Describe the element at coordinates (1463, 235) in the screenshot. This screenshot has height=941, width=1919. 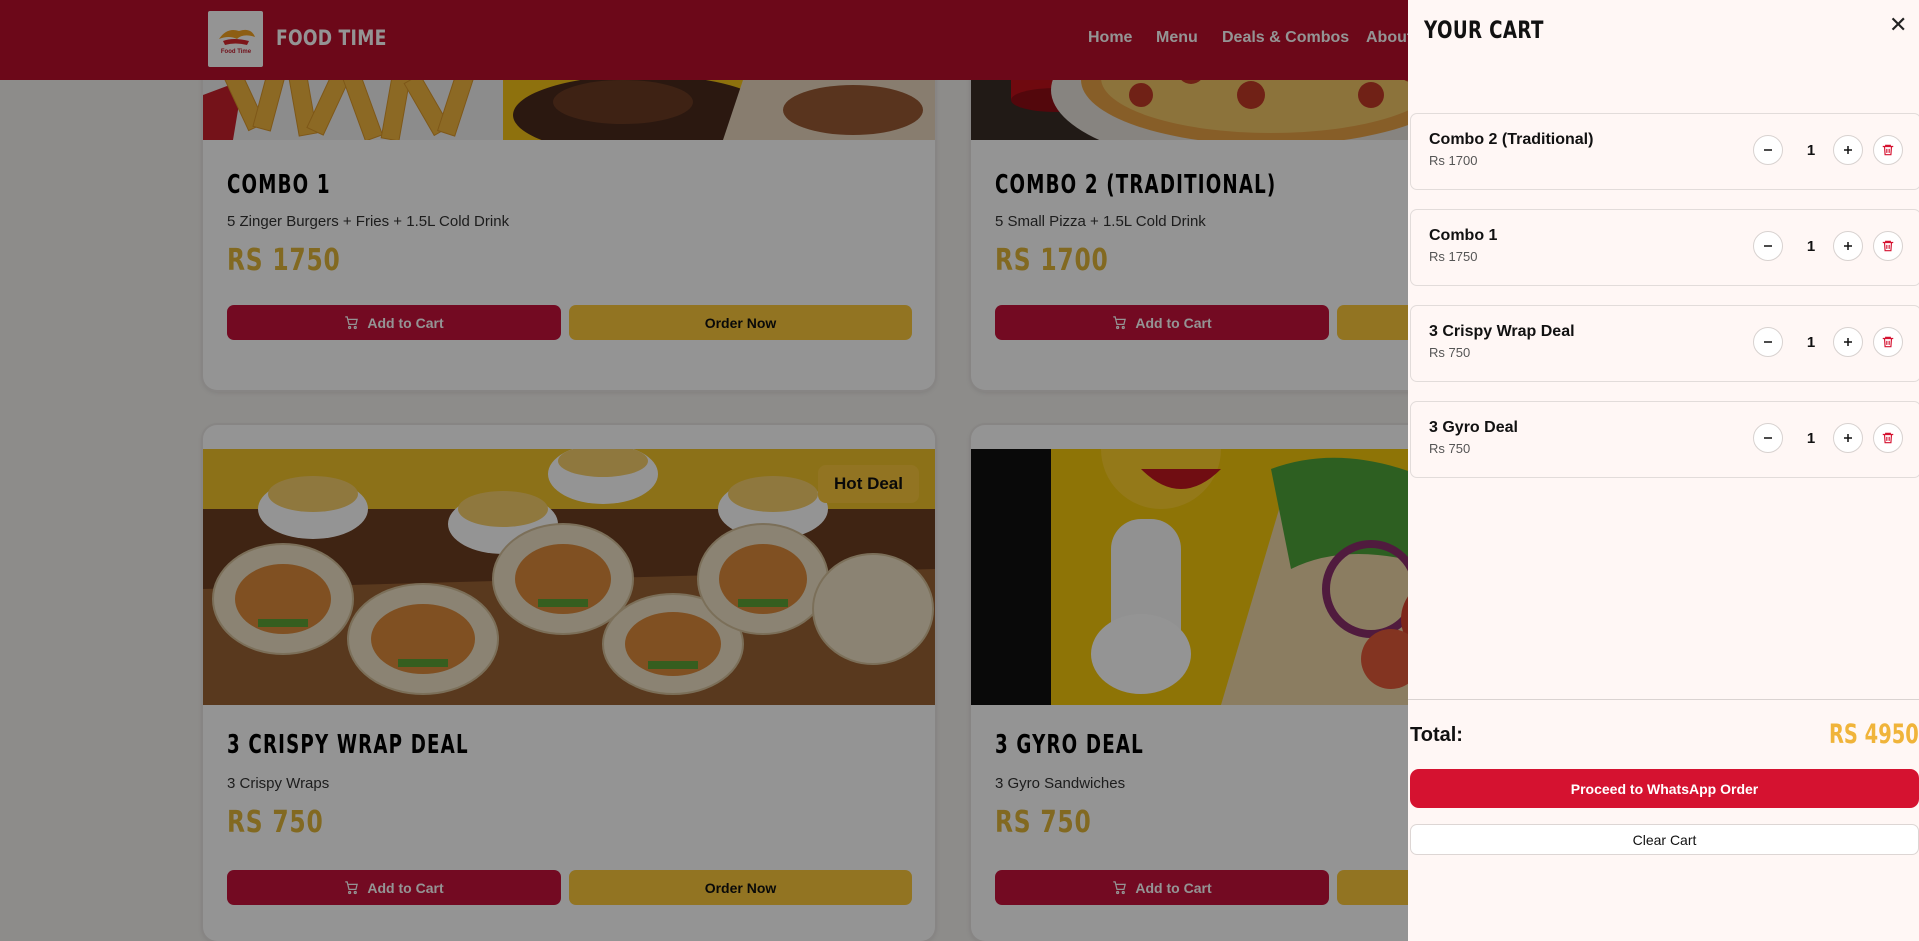
I see `cart-item-name: Combo 1` at that location.